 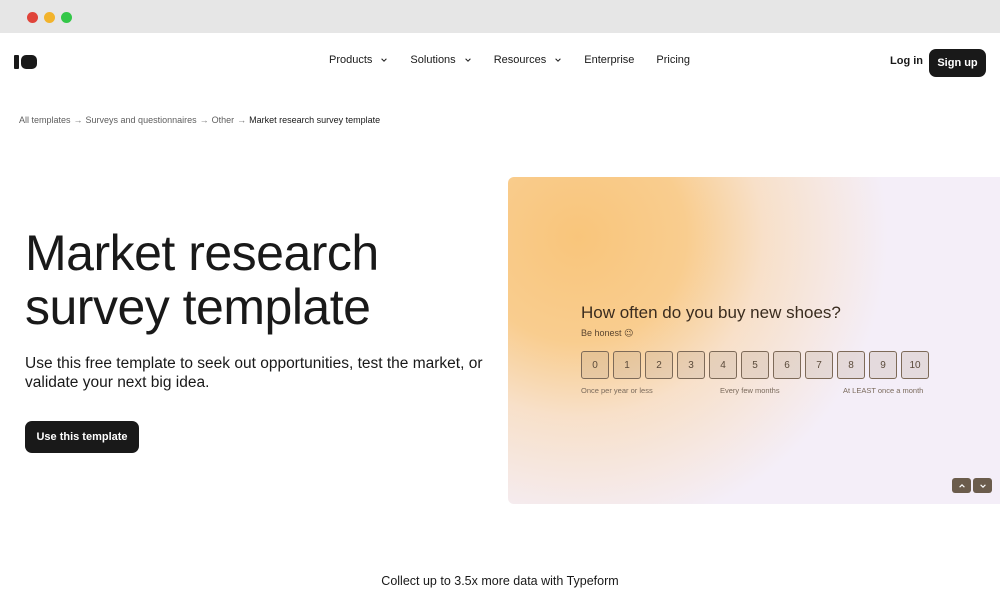 What do you see at coordinates (595, 365) in the screenshot?
I see `scale-option-0: 0` at bounding box center [595, 365].